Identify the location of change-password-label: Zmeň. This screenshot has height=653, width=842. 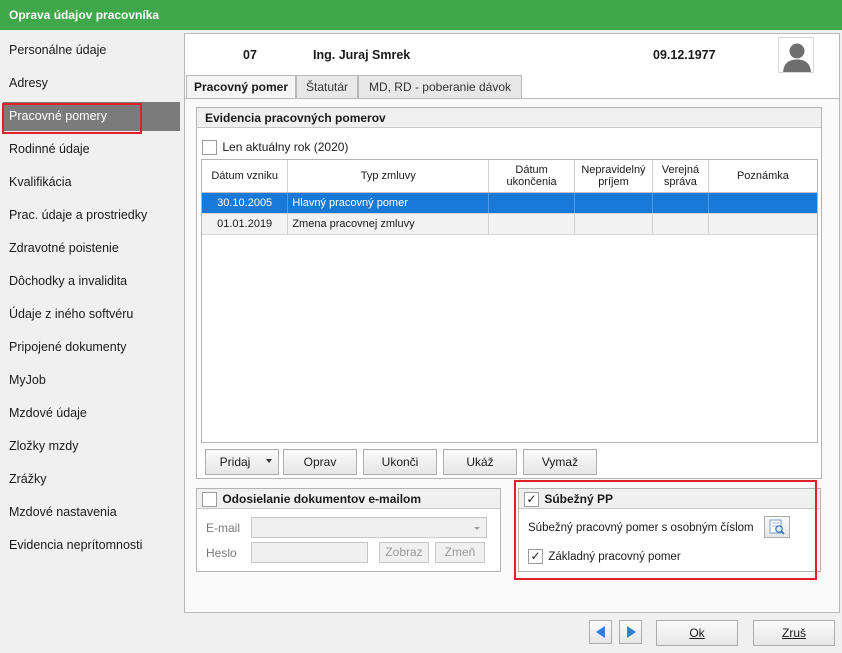
(460, 552).